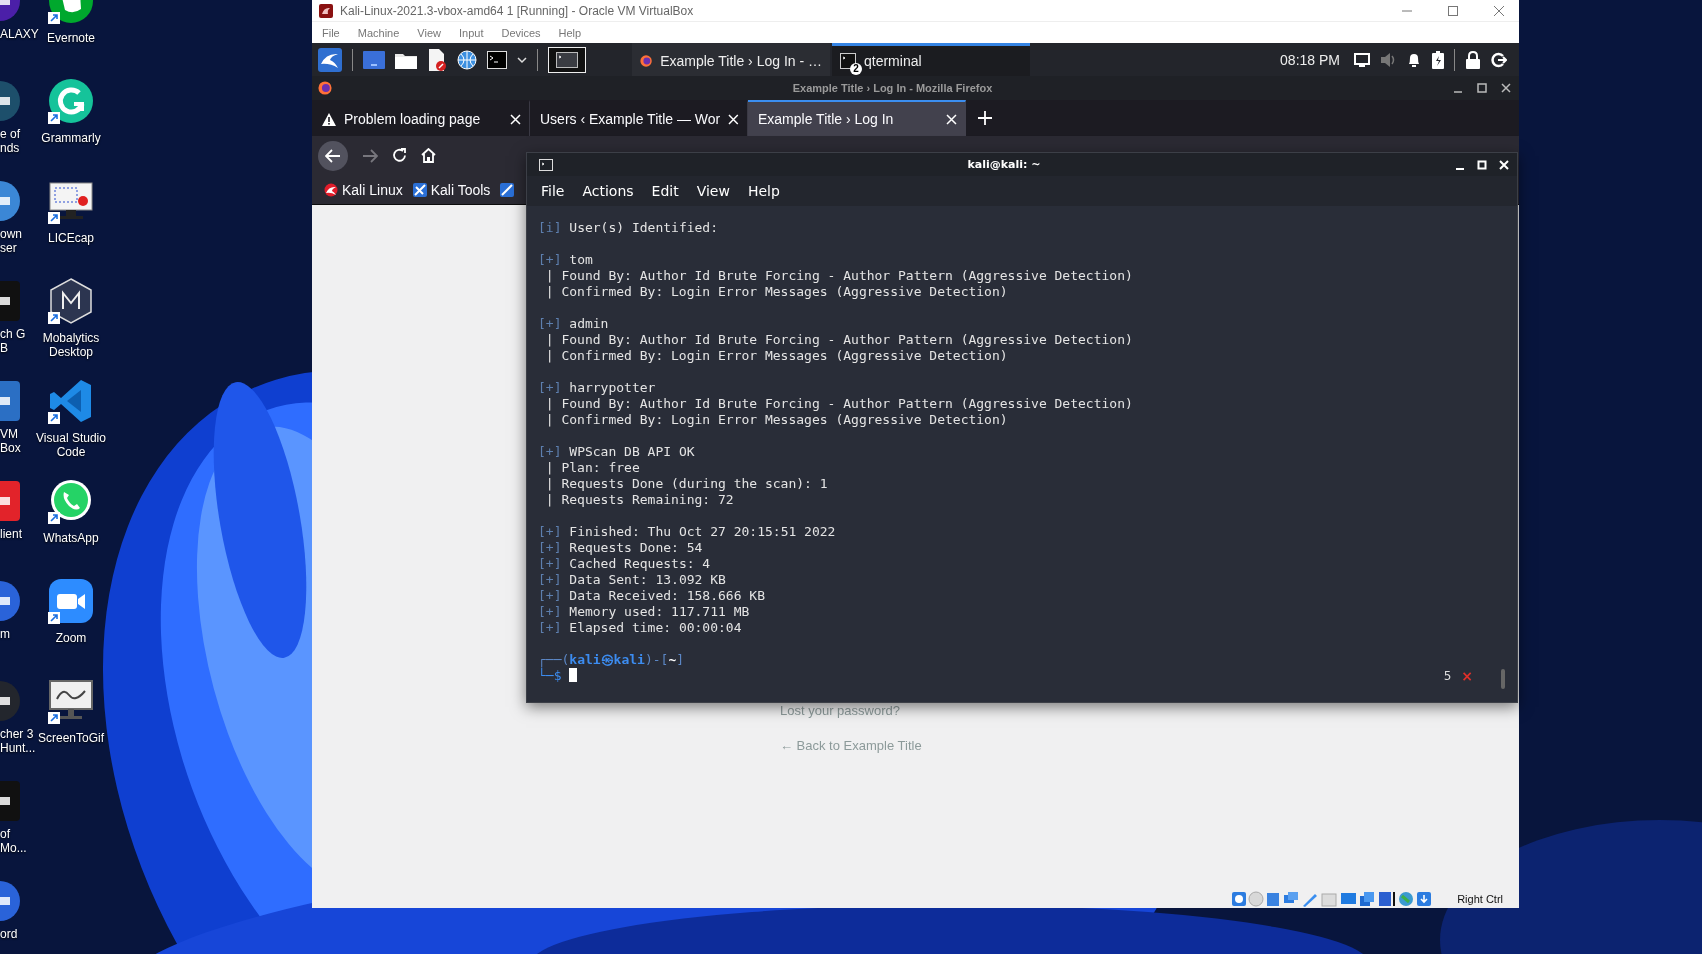  What do you see at coordinates (71, 638) in the screenshot?
I see `icon-label: Zoom` at bounding box center [71, 638].